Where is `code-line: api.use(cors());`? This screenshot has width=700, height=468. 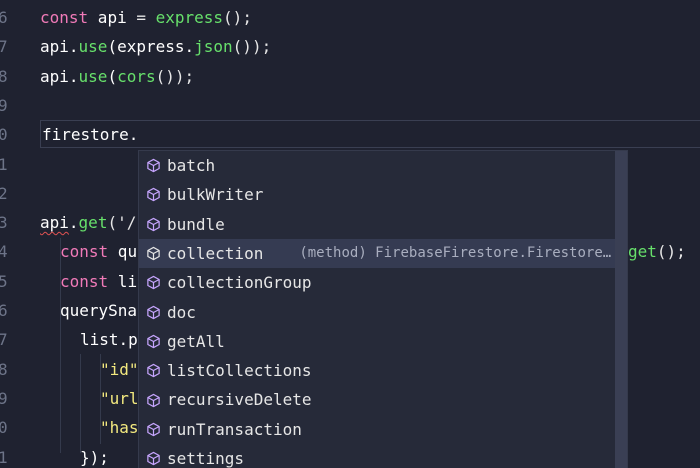
code-line: api.use(cors()); is located at coordinates (117, 76).